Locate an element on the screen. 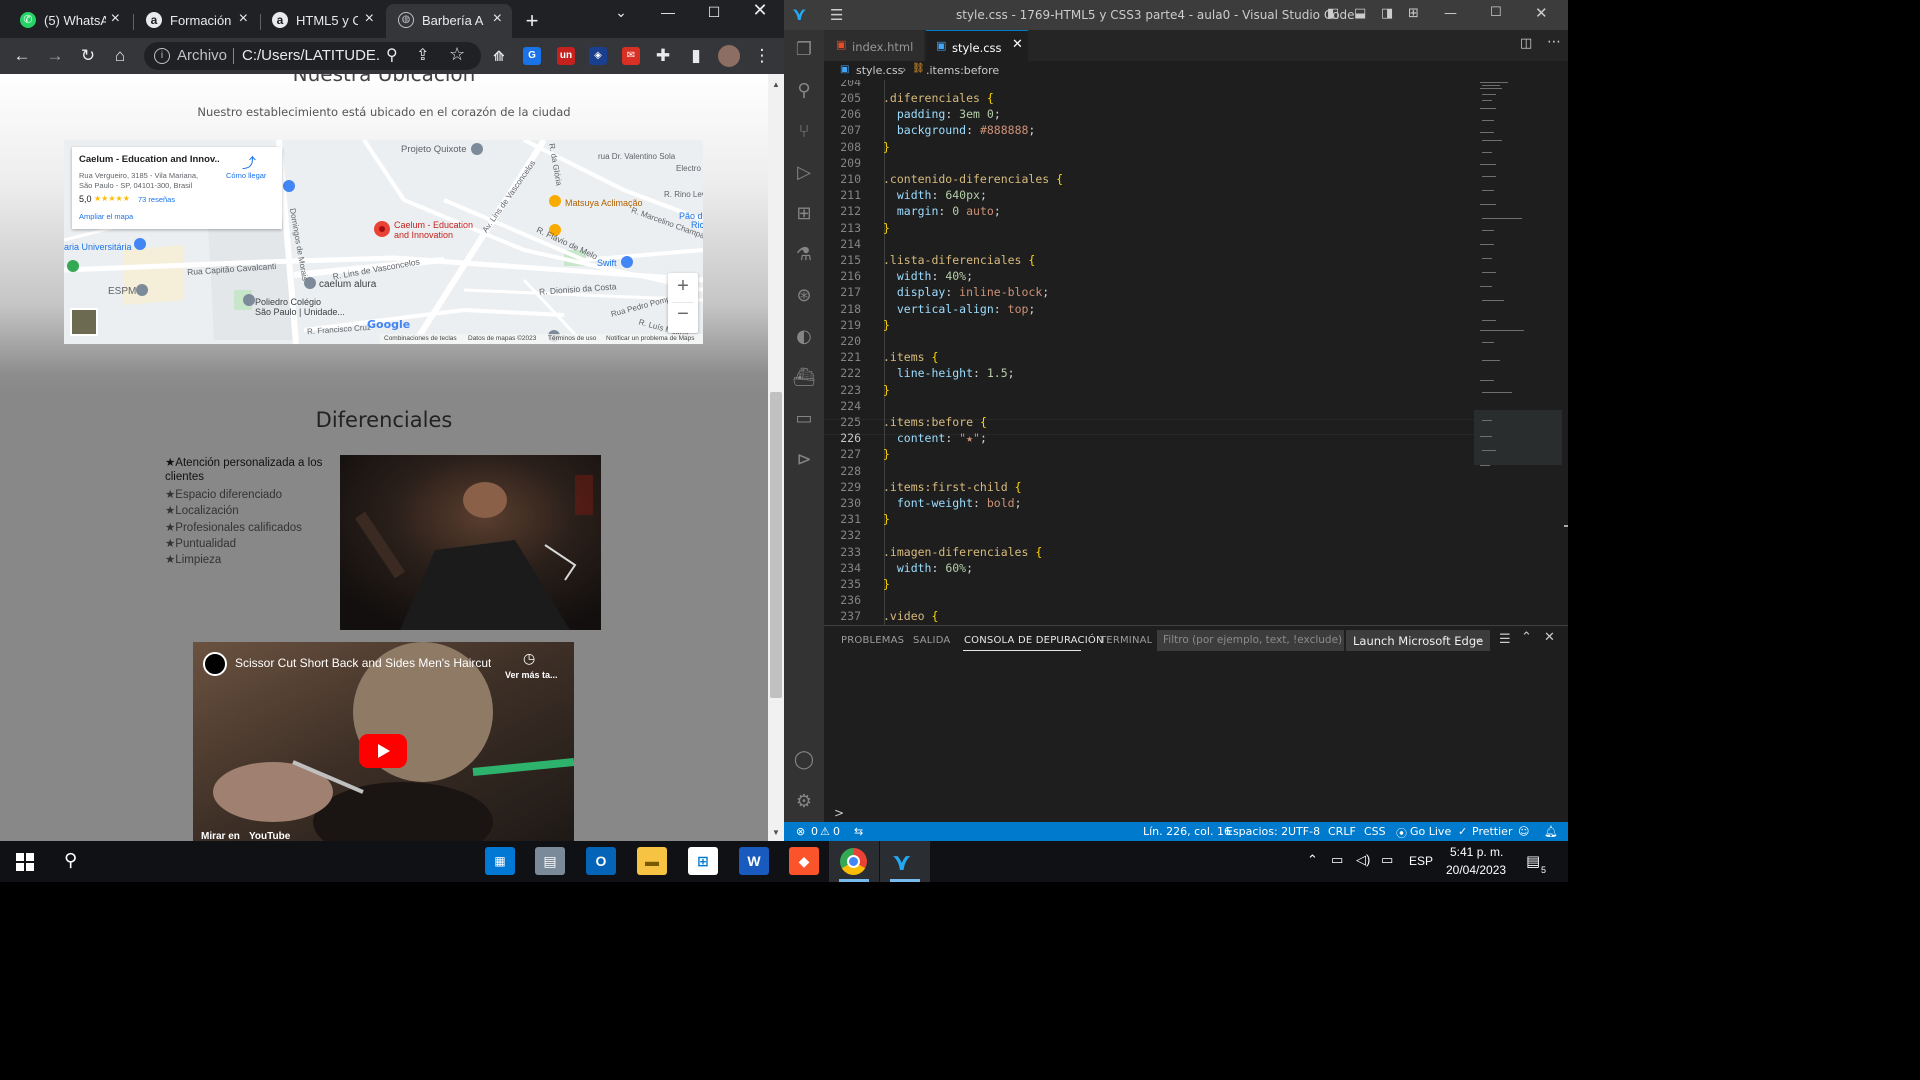 The height and width of the screenshot is (1080, 1920). prettier-button: Prettier is located at coordinates (1492, 831).